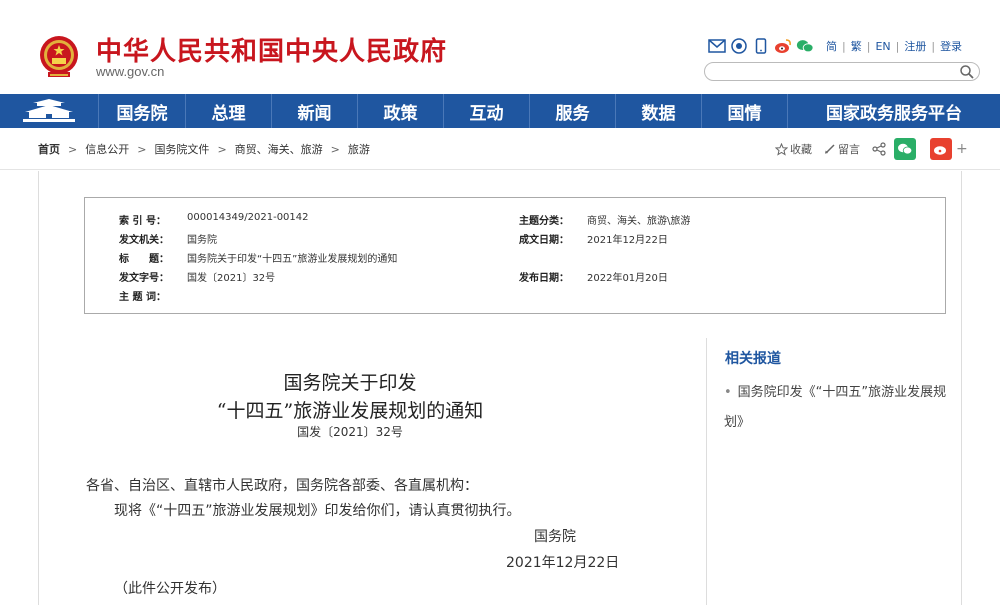 This screenshot has width=1000, height=605. Describe the element at coordinates (572, 111) in the screenshot. I see `nav-item-services: 服务` at that location.